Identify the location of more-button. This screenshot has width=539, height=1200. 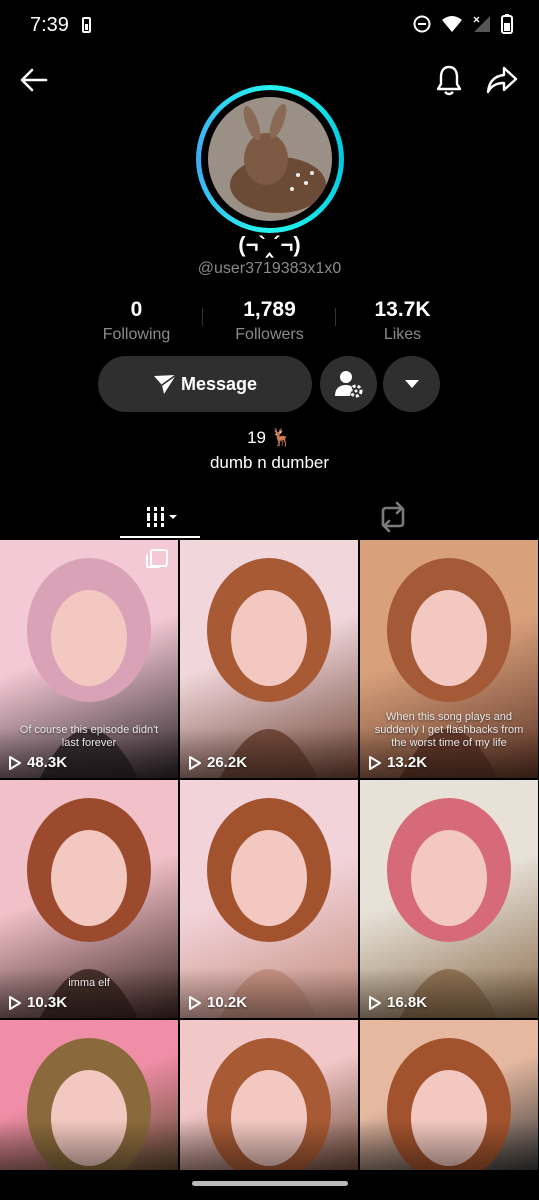
(411, 384).